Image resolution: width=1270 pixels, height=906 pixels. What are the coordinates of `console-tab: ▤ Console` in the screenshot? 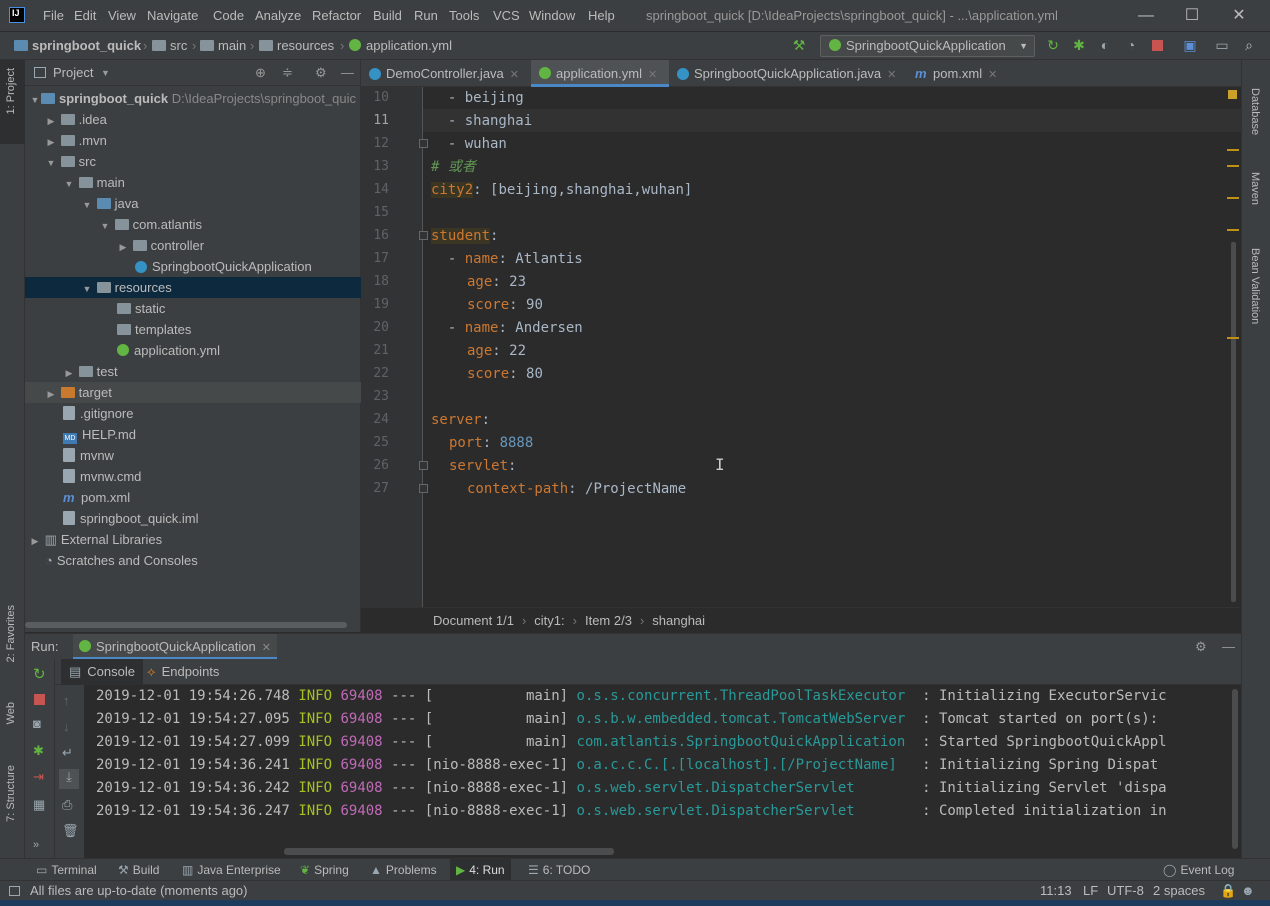 It's located at (102, 672).